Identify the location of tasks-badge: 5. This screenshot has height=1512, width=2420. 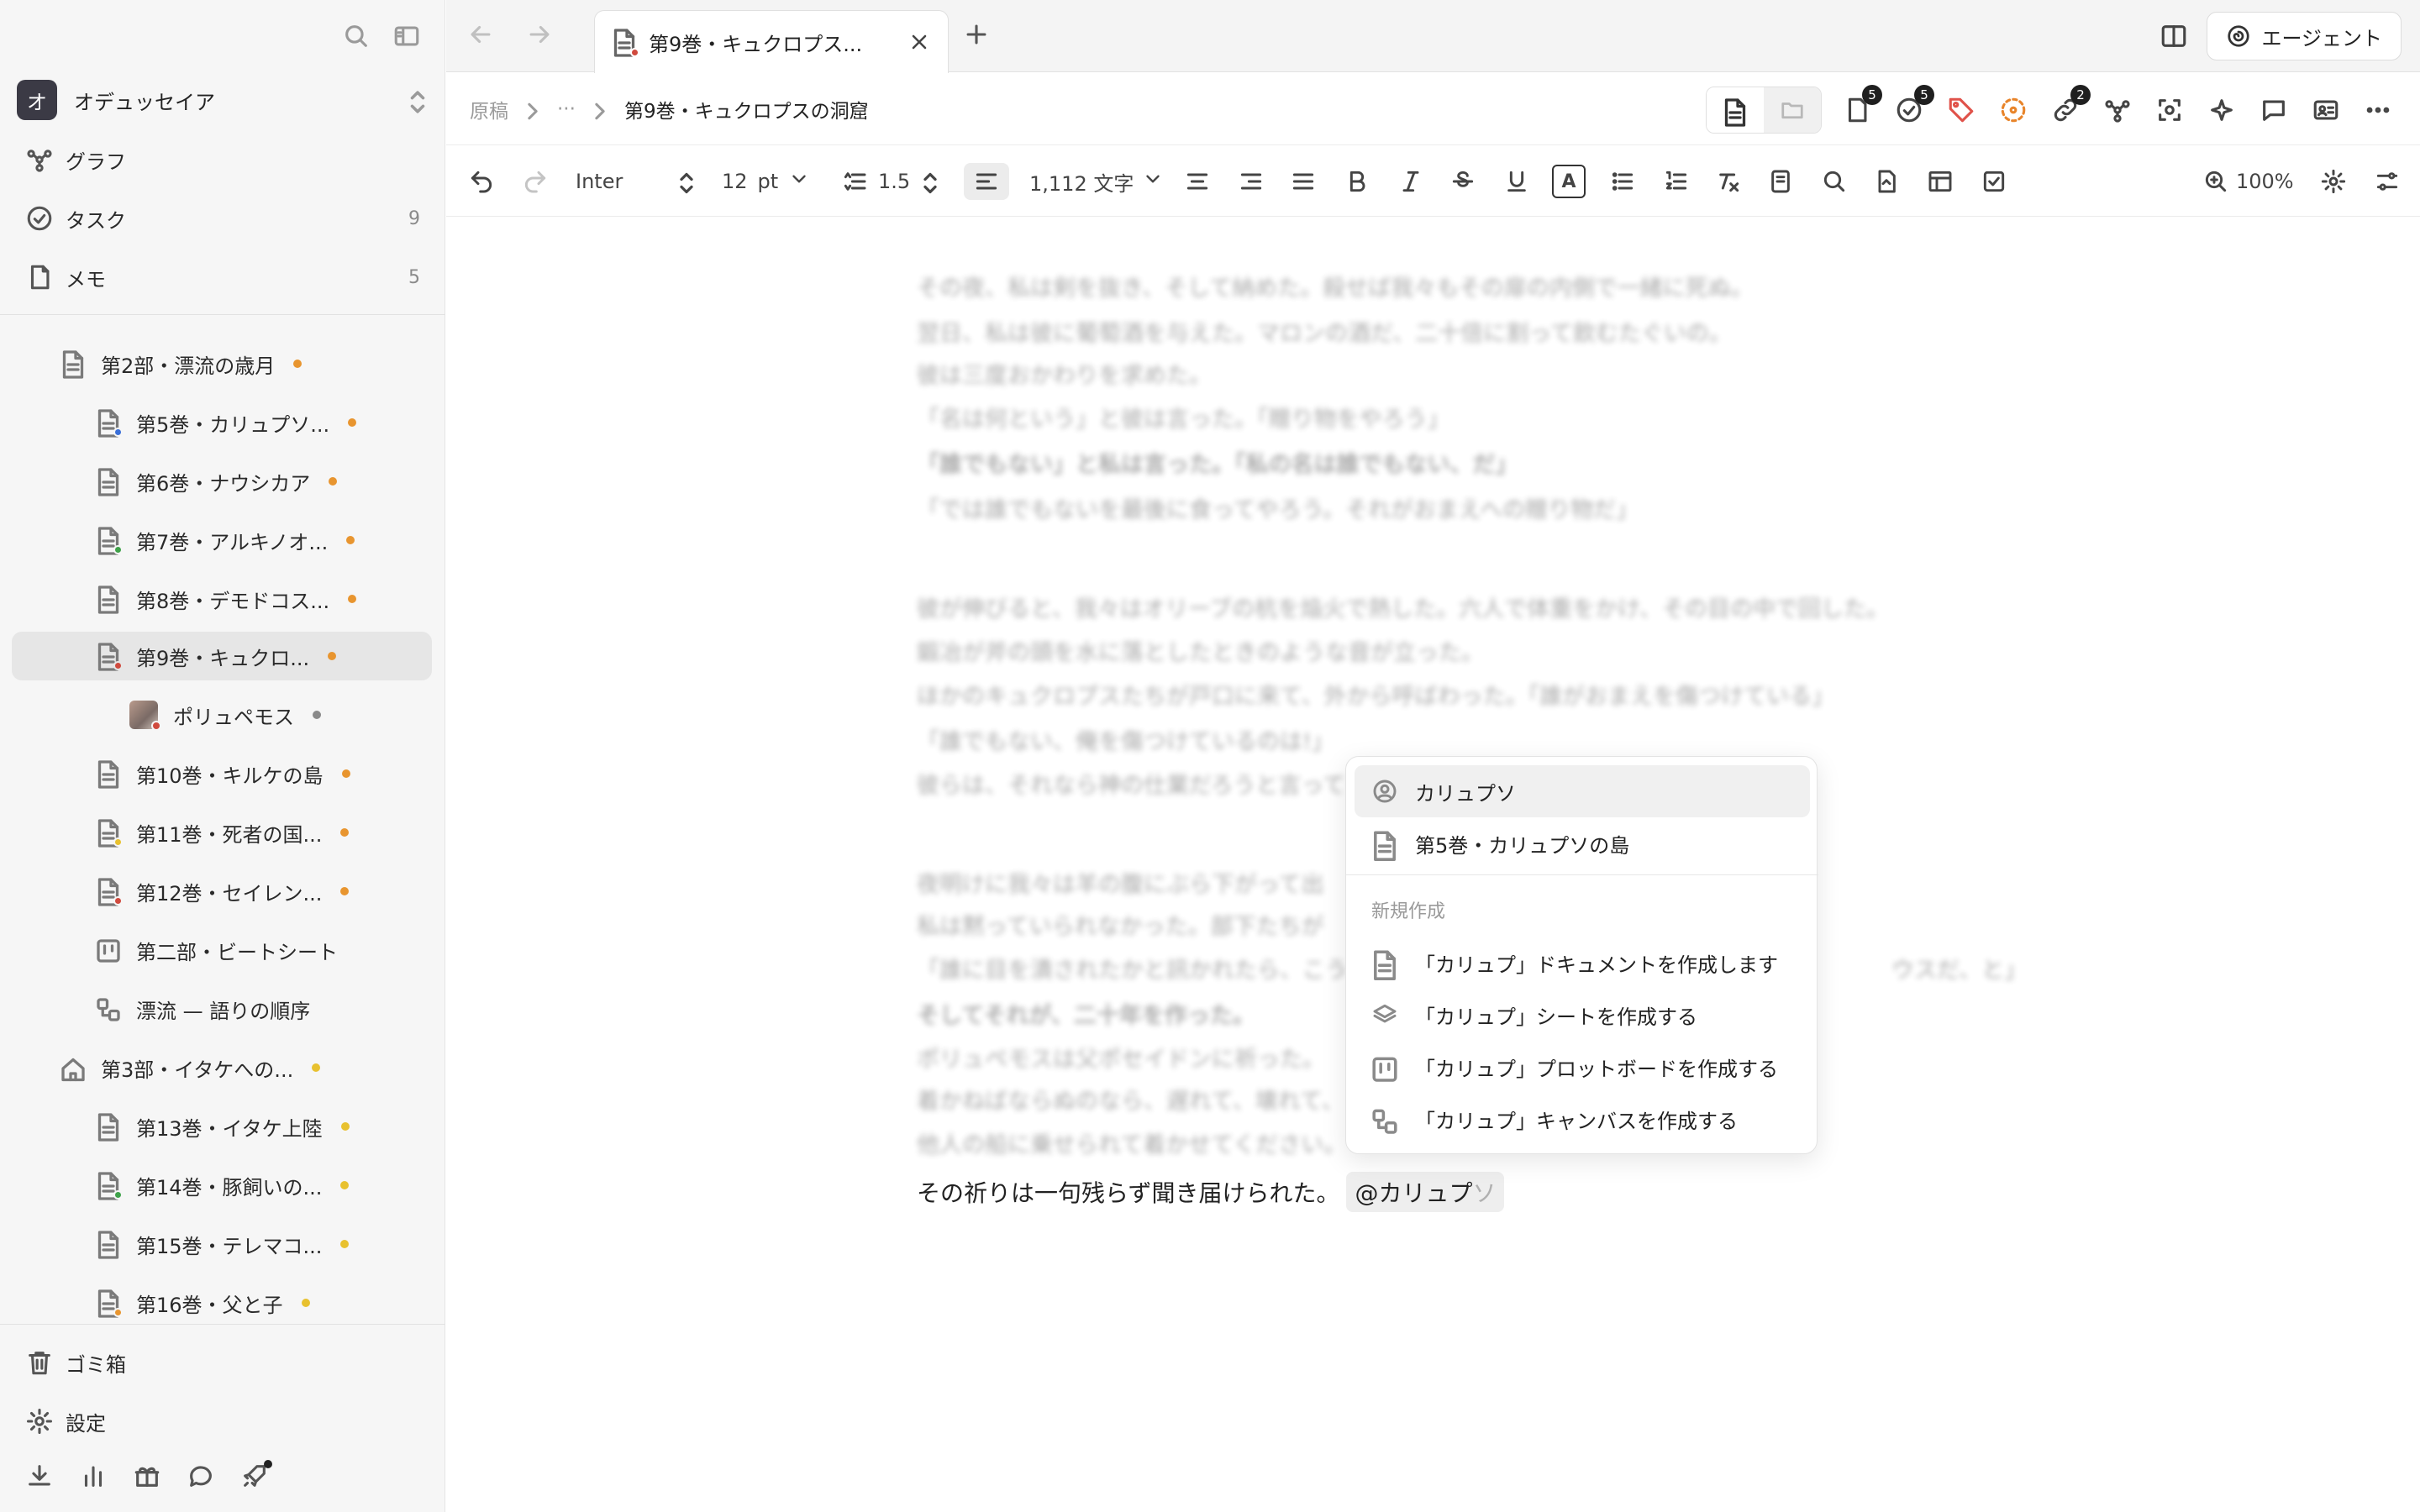
(1924, 95).